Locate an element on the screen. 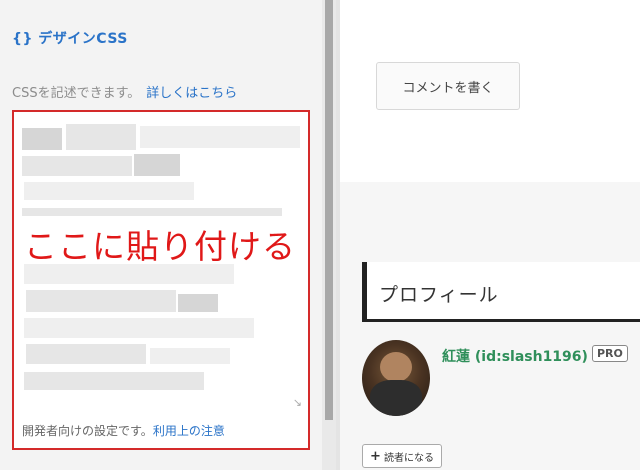 The height and width of the screenshot is (470, 640). resize-handle-icon: ↘ is located at coordinates (297, 402).